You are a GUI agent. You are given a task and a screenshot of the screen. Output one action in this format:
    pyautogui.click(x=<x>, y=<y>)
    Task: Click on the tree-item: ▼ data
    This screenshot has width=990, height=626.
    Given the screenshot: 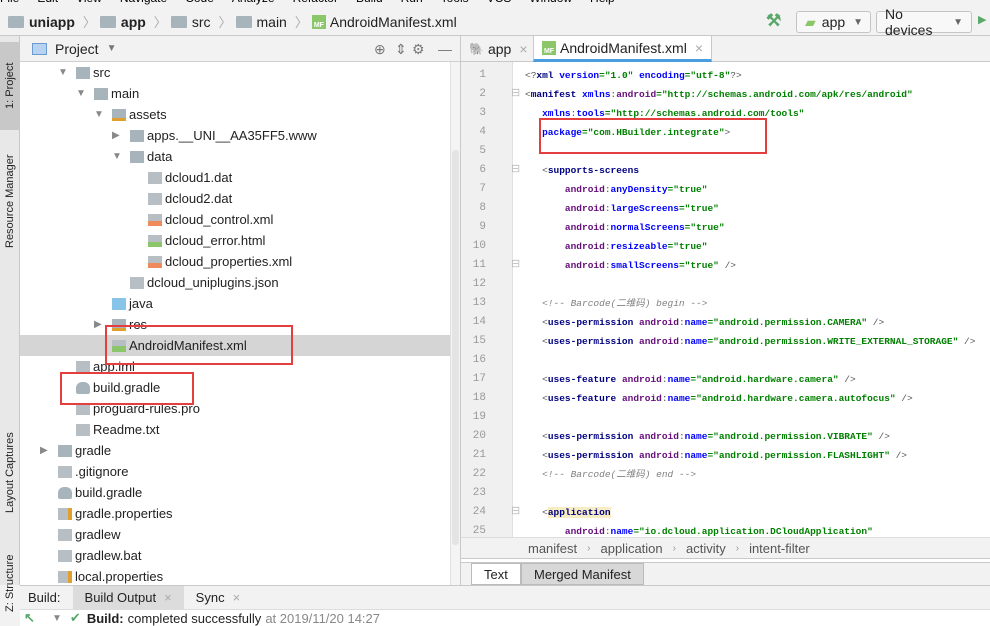 What is the action you would take?
    pyautogui.click(x=235, y=156)
    